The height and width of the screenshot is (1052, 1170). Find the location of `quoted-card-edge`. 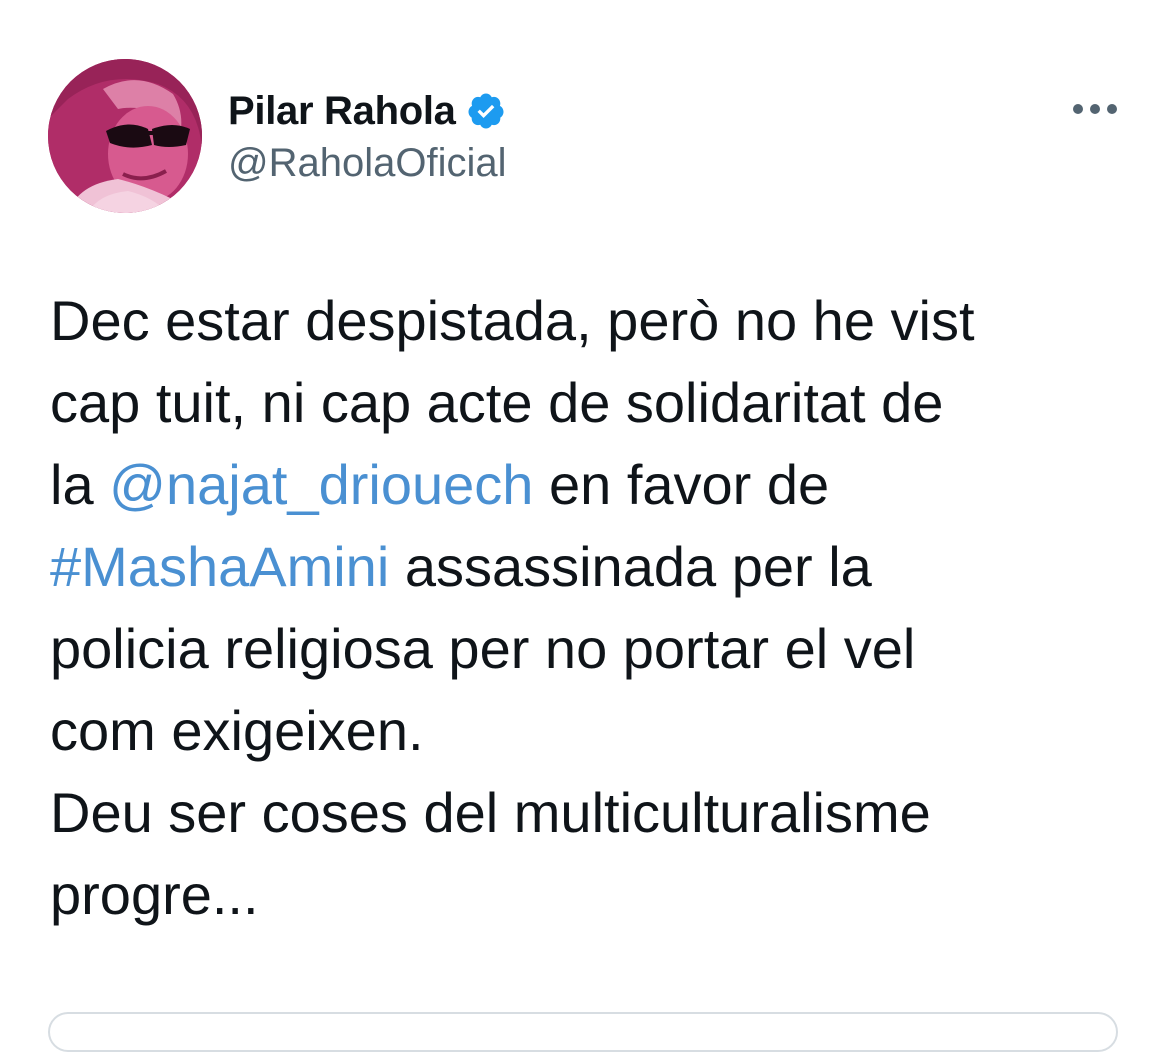

quoted-card-edge is located at coordinates (583, 1032).